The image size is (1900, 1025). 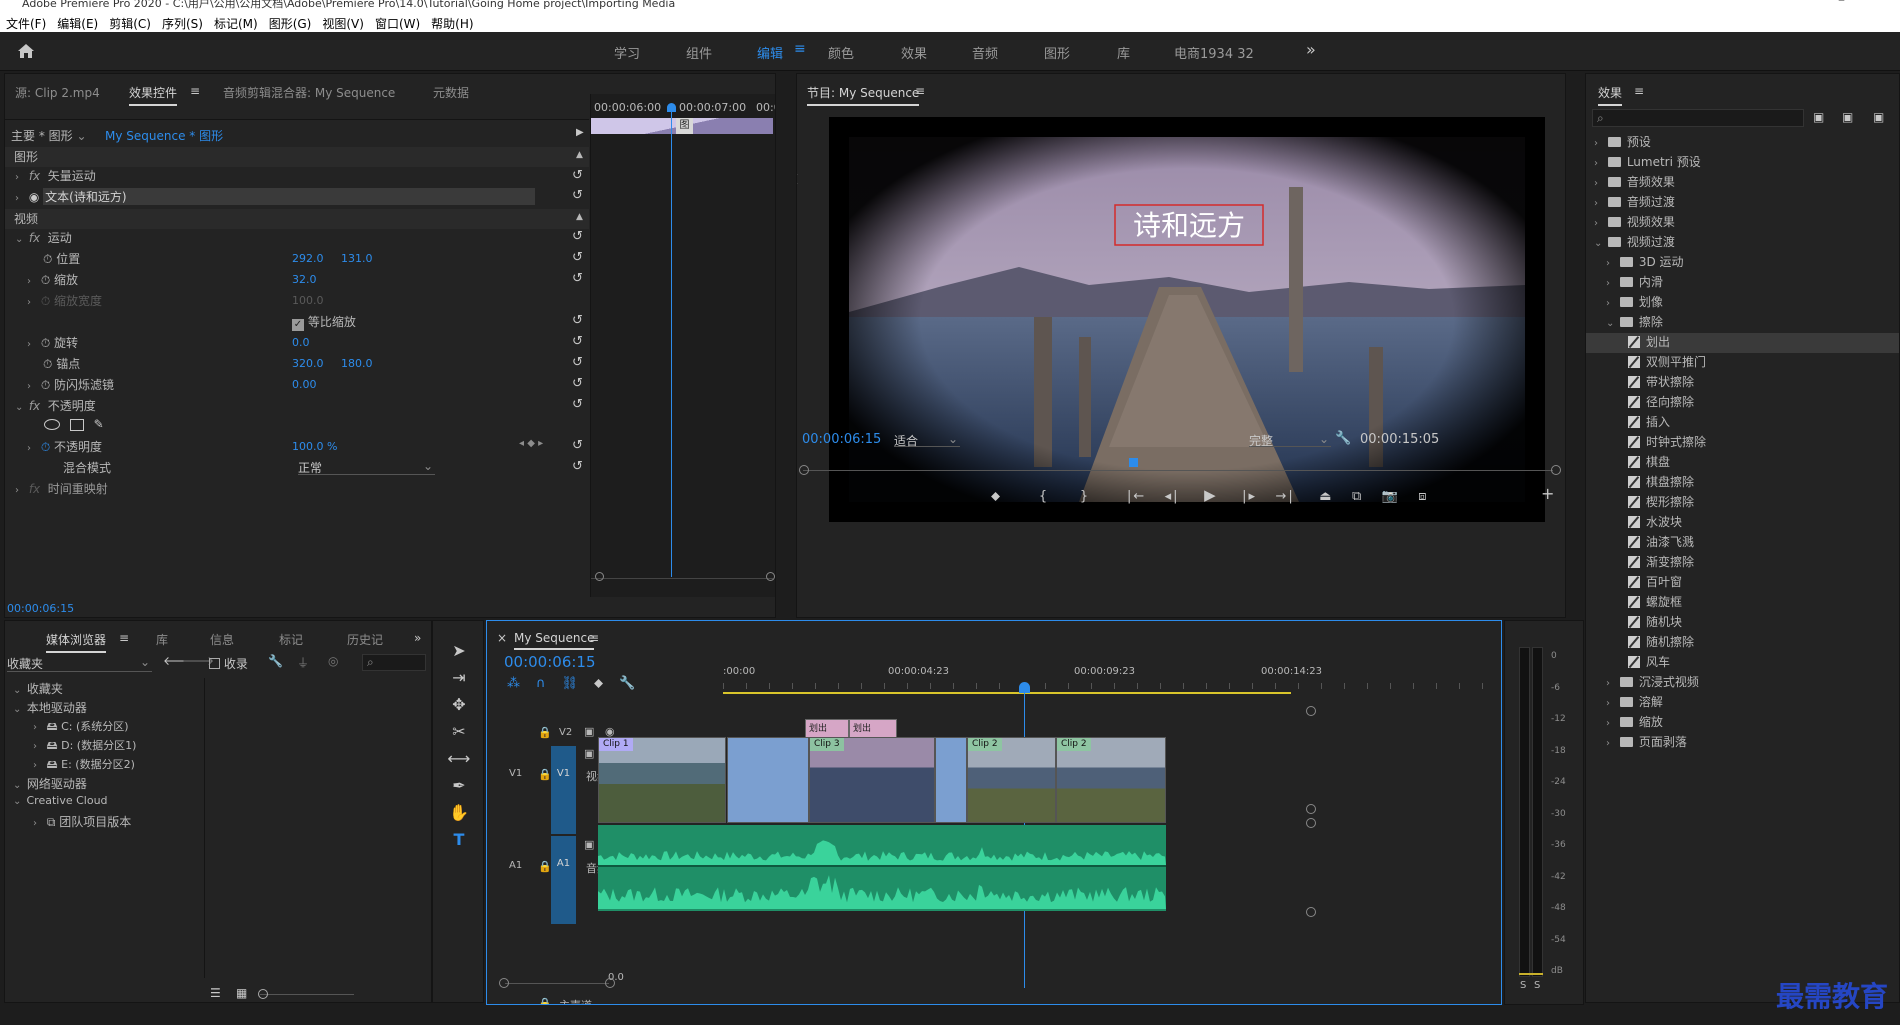 What do you see at coordinates (1742, 563) in the screenshot?
I see `effects-tree-item: 渐变擦除` at bounding box center [1742, 563].